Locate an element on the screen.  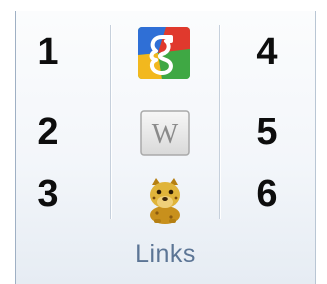
right-separator is located at coordinates (220, 122).